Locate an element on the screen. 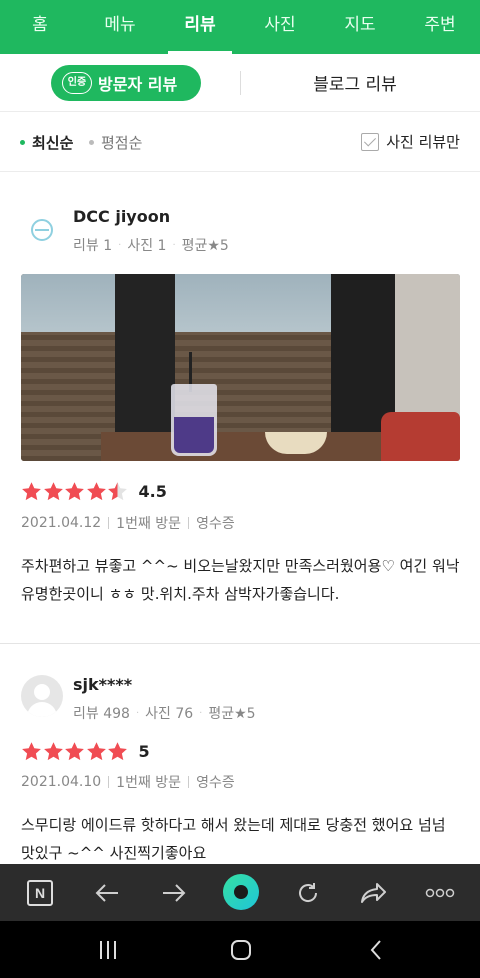 The height and width of the screenshot is (978, 480). sort-latest-label: 최신순 is located at coordinates (53, 143).